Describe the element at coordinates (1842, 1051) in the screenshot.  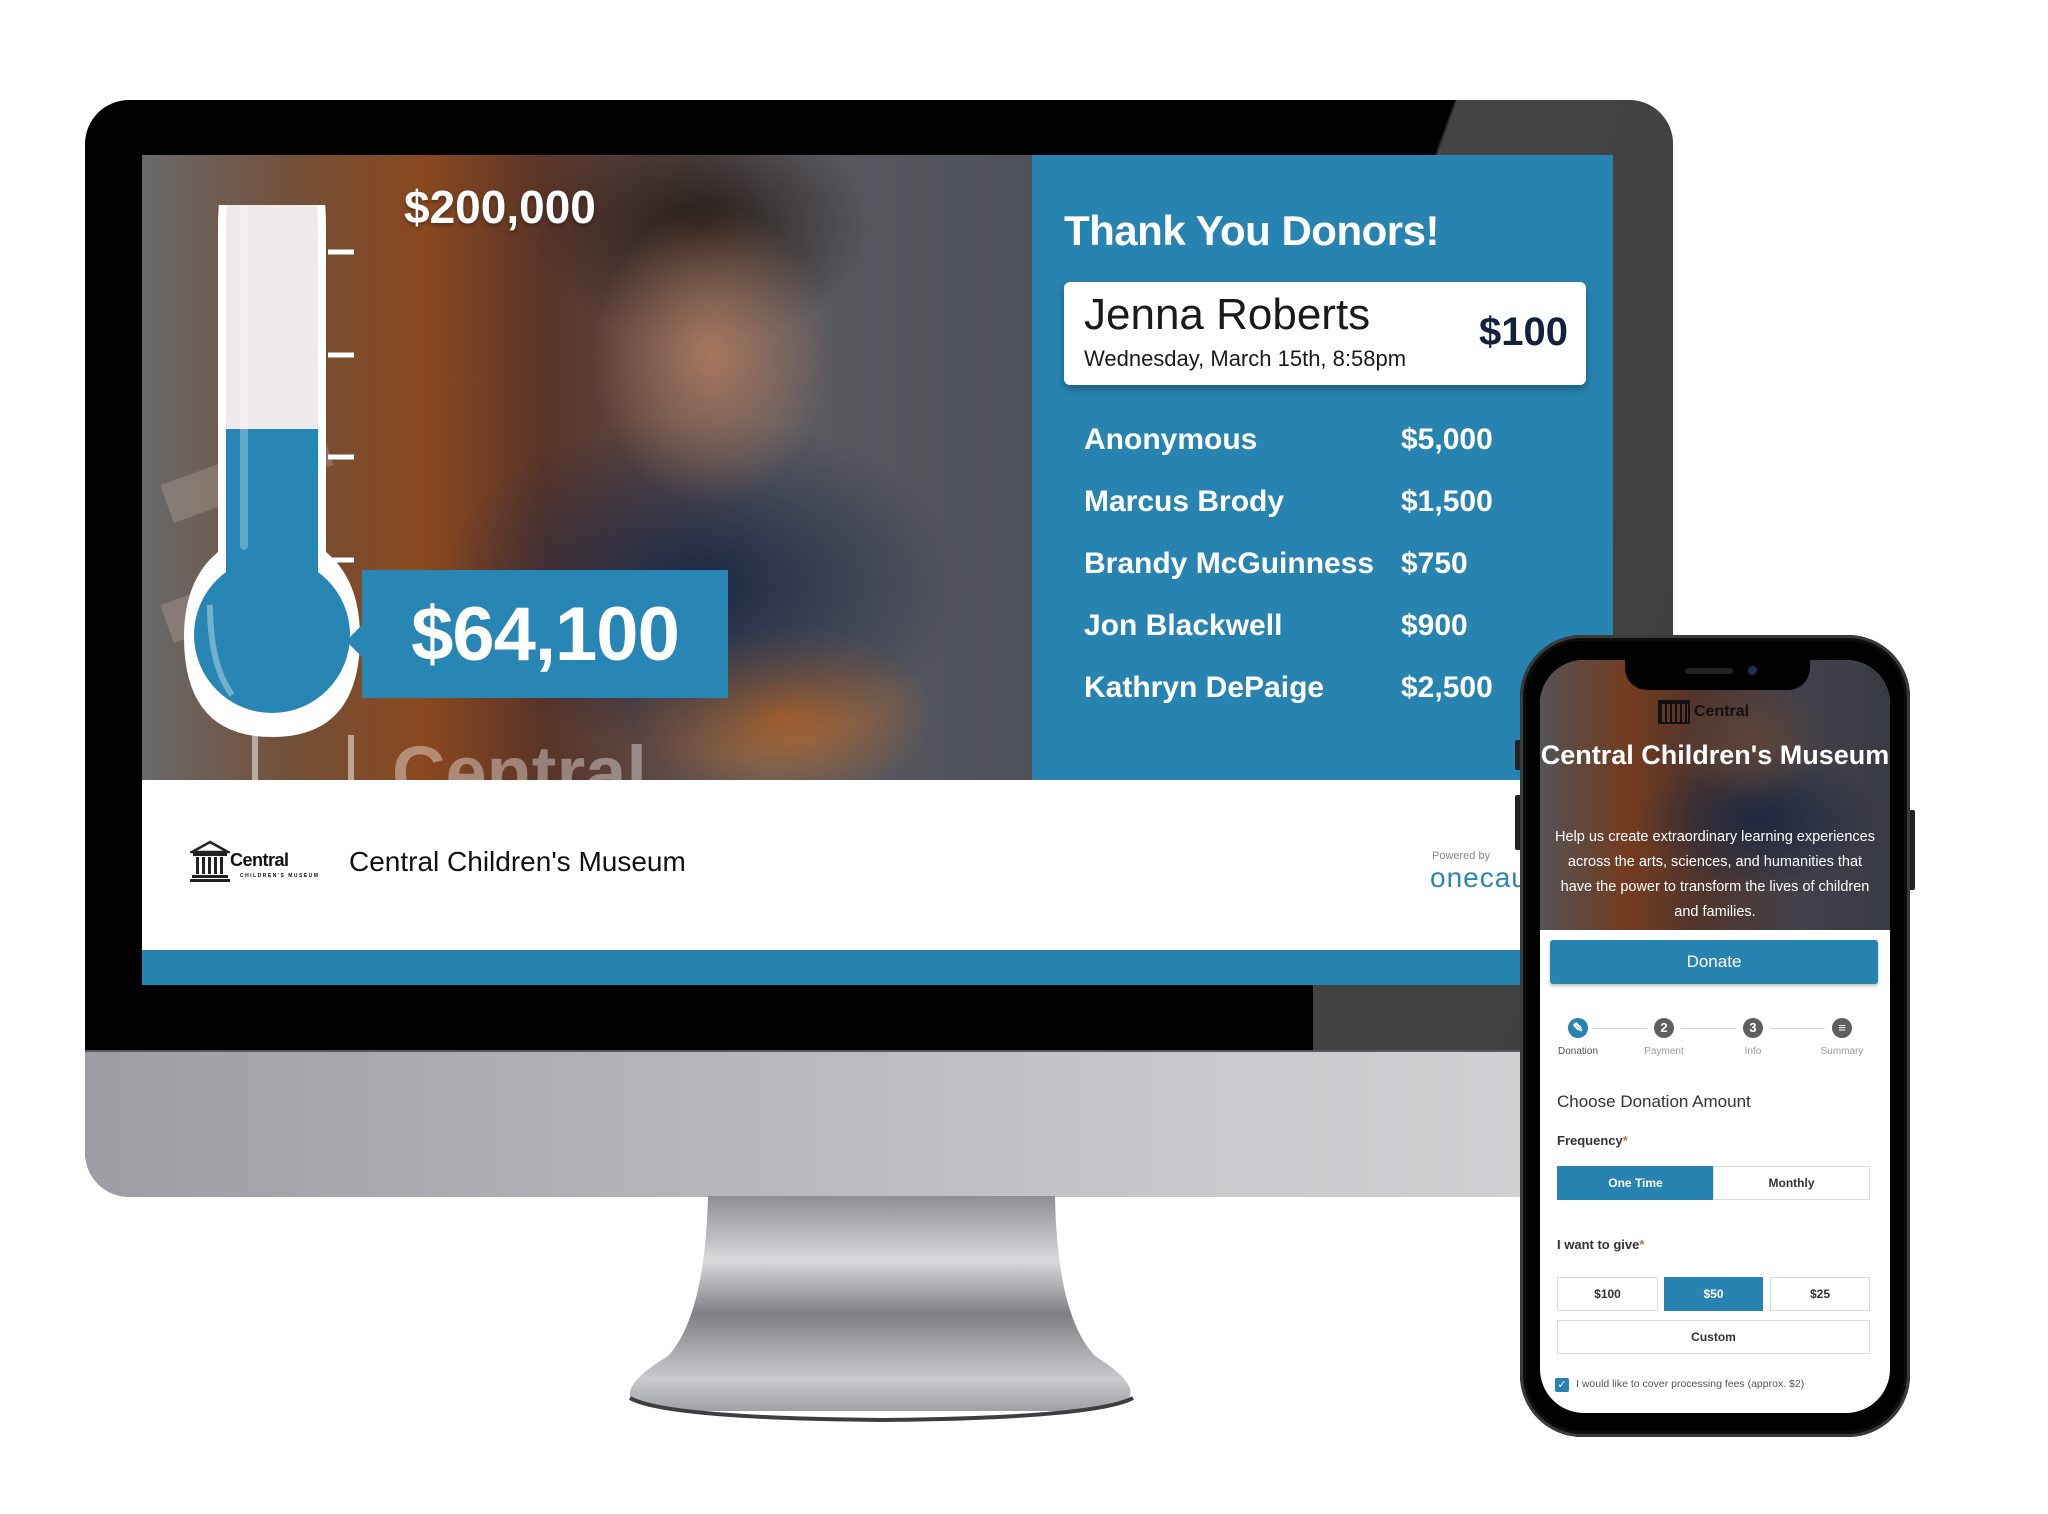
I see `step-label: Summary` at that location.